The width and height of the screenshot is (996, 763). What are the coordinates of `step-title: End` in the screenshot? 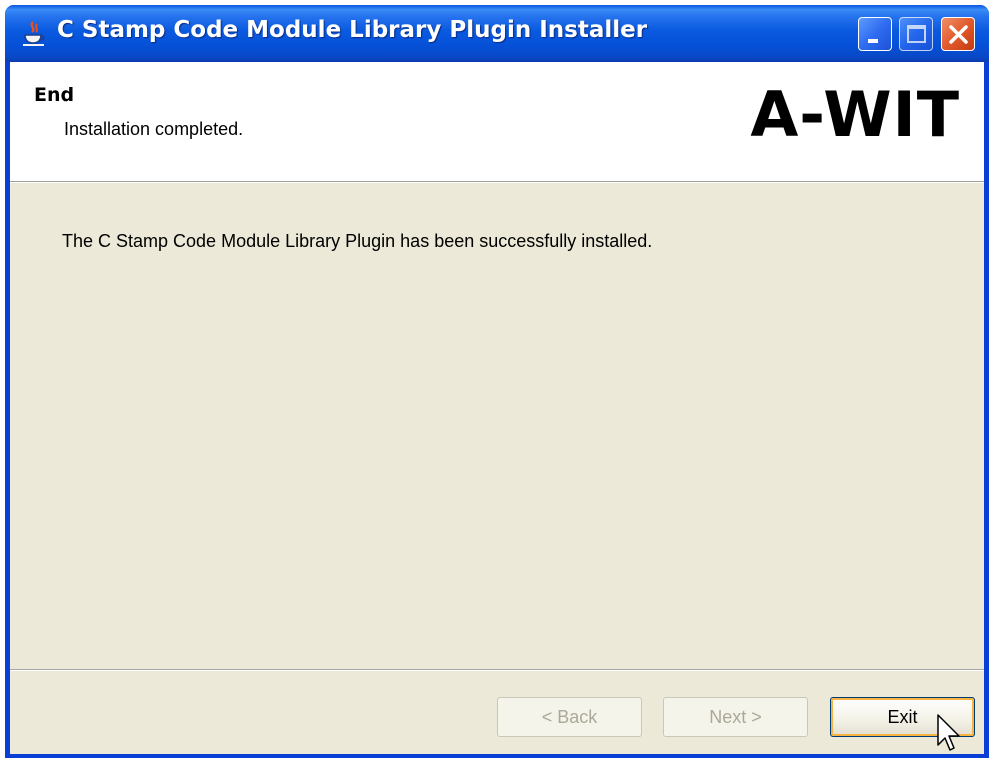 It's located at (54, 95).